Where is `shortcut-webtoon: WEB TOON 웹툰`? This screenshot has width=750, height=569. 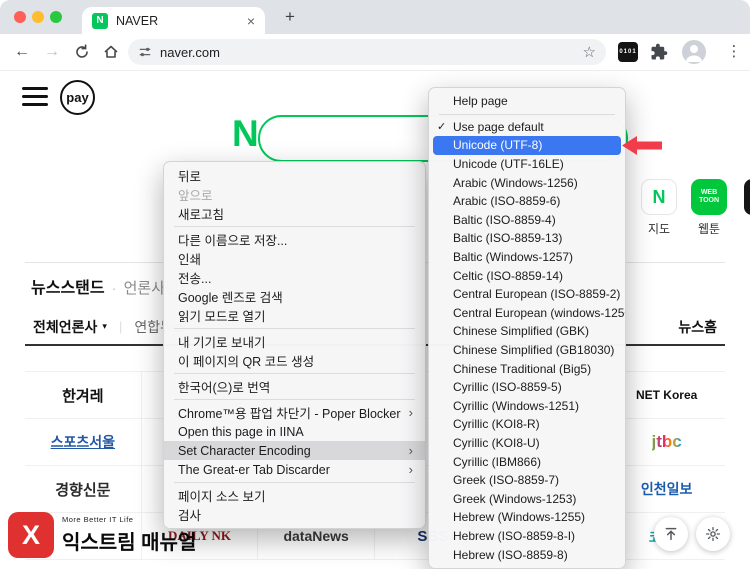
shortcut-webtoon: WEB TOON 웹툰 is located at coordinates (709, 208).